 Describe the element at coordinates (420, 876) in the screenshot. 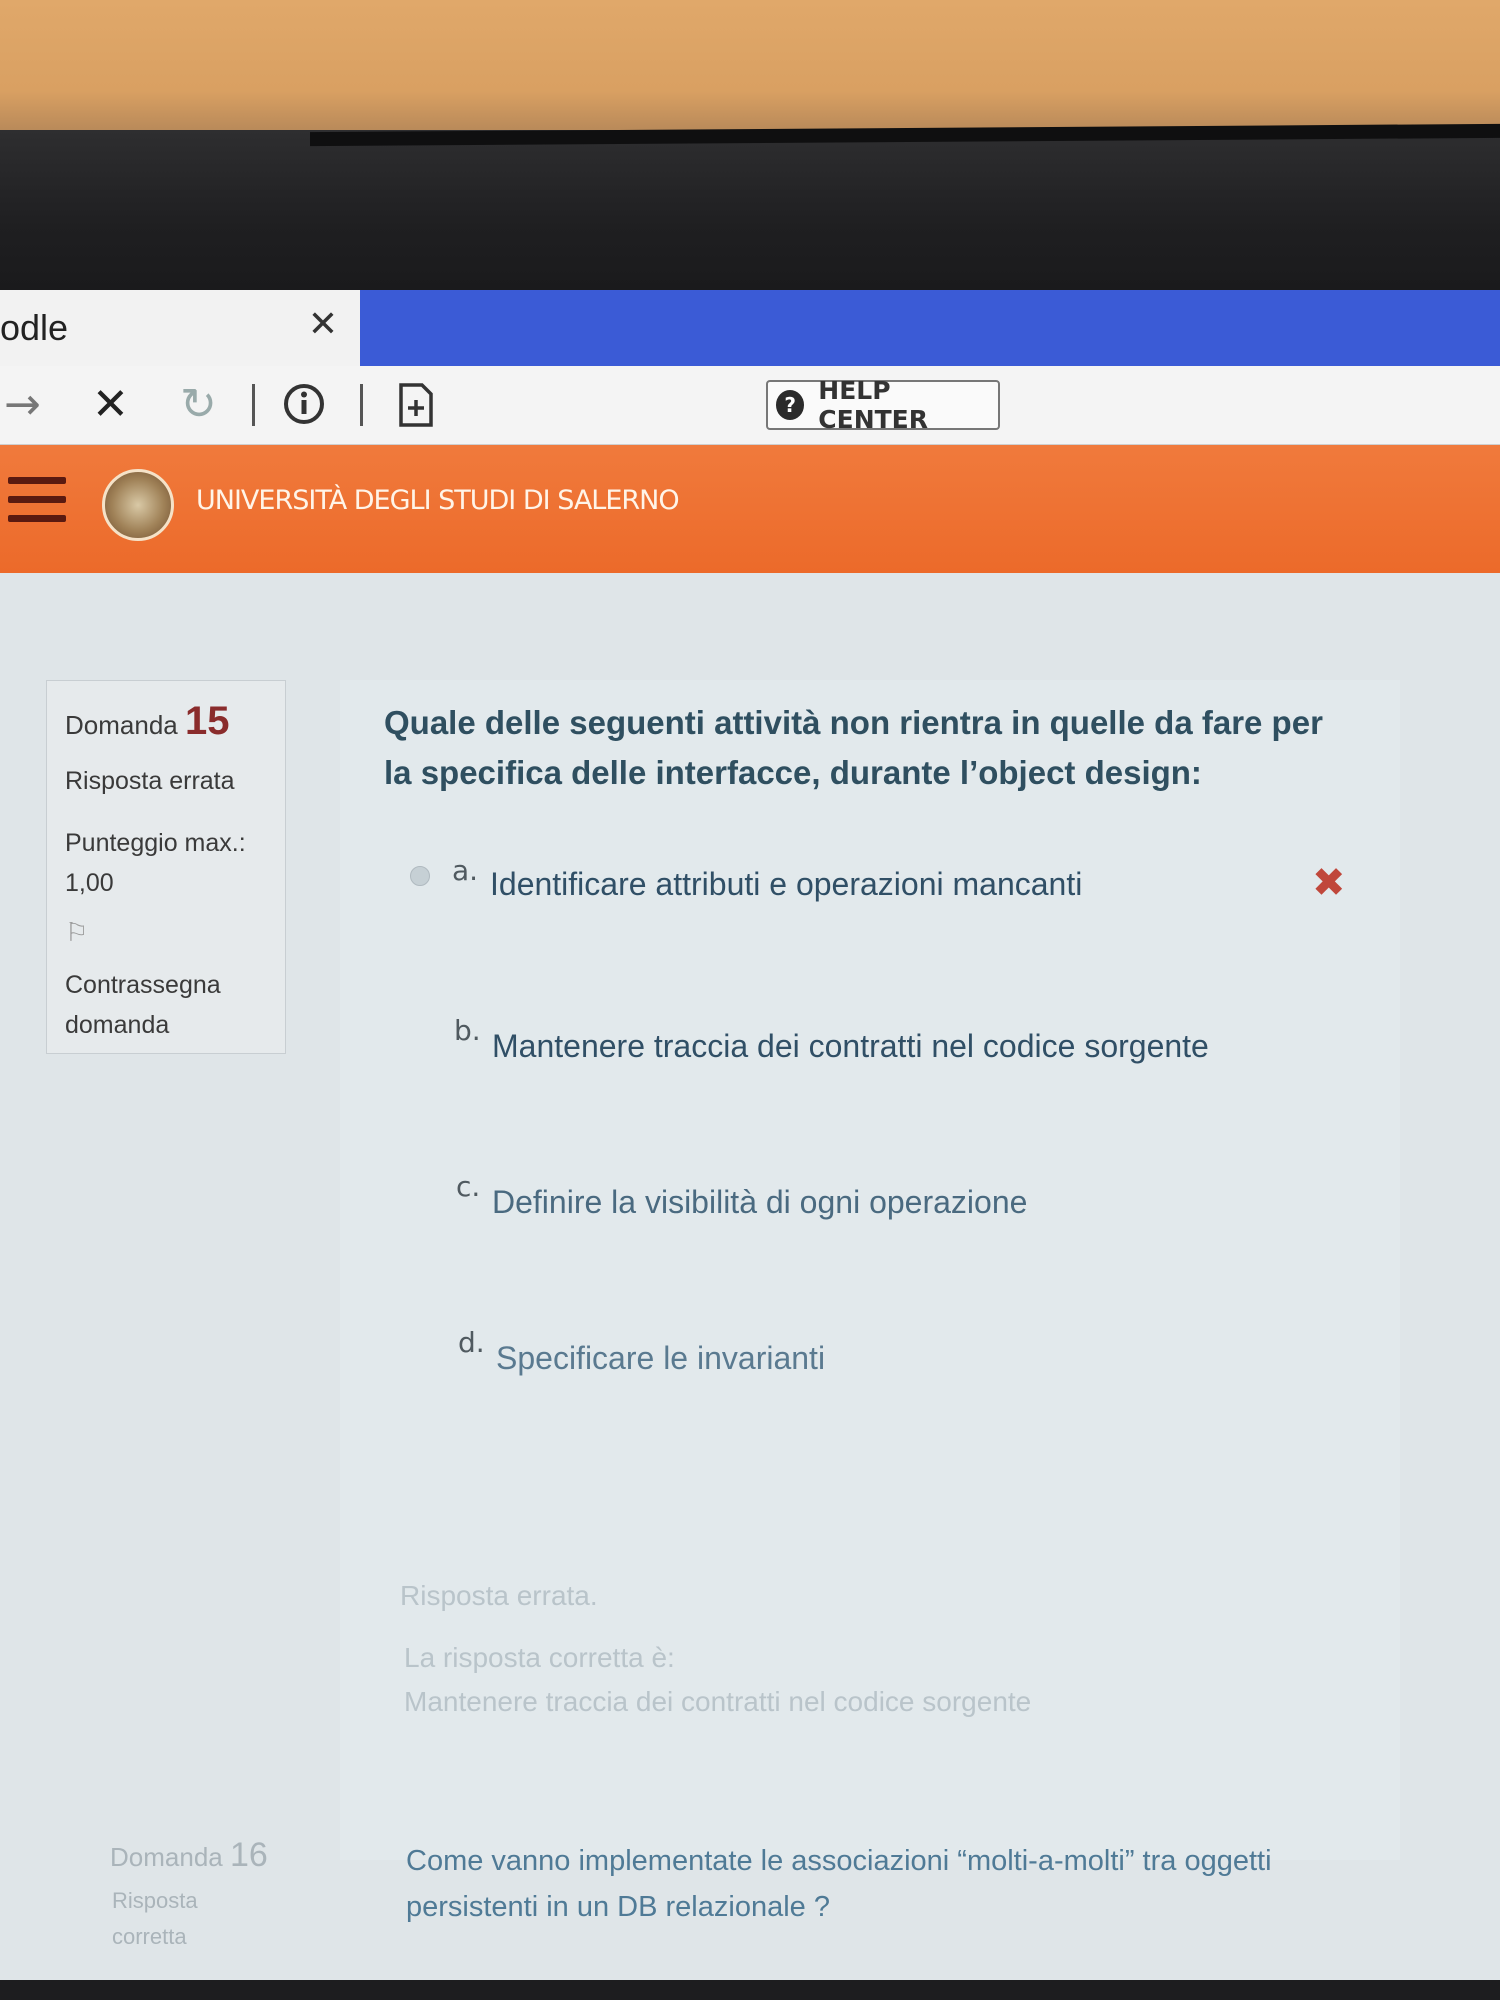

I see `option-a-radio` at that location.